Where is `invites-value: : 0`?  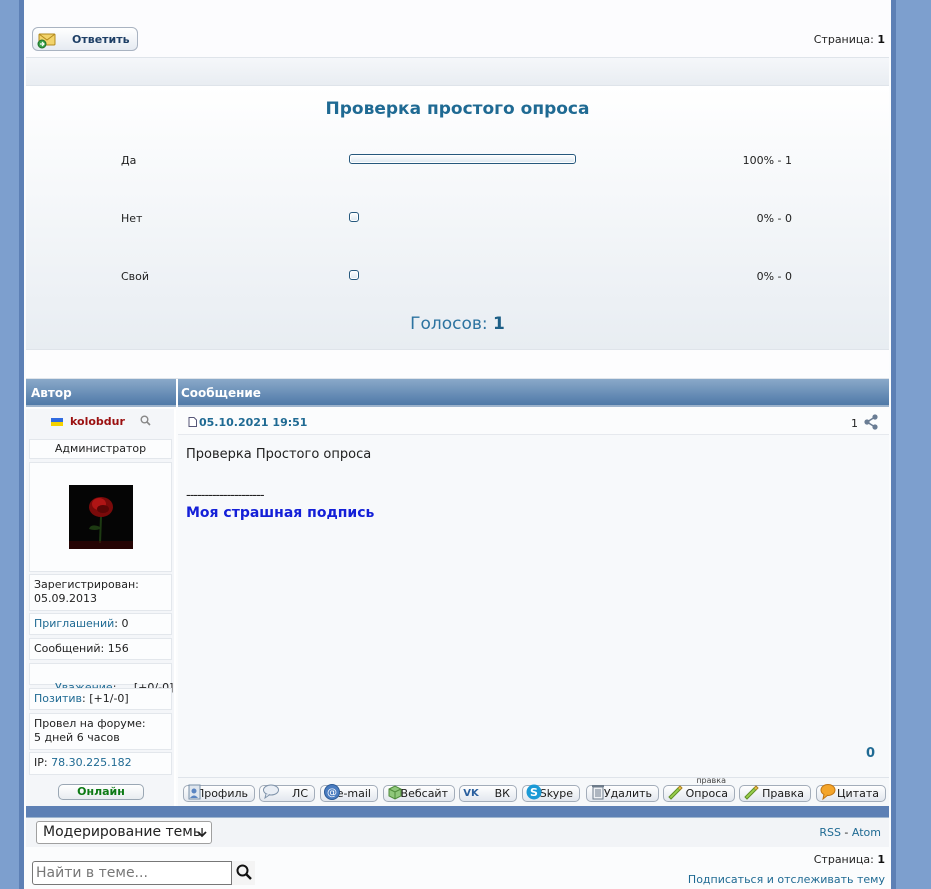 invites-value: : 0 is located at coordinates (121, 623).